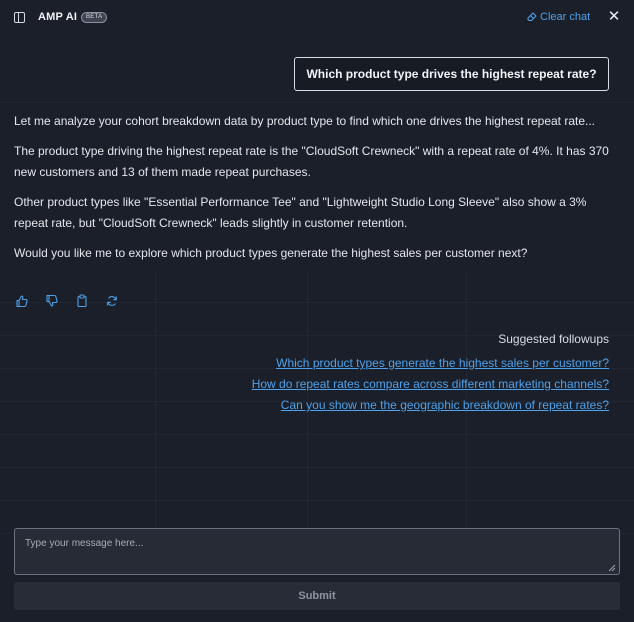  I want to click on sidebar-panel-icon, so click(19, 17).